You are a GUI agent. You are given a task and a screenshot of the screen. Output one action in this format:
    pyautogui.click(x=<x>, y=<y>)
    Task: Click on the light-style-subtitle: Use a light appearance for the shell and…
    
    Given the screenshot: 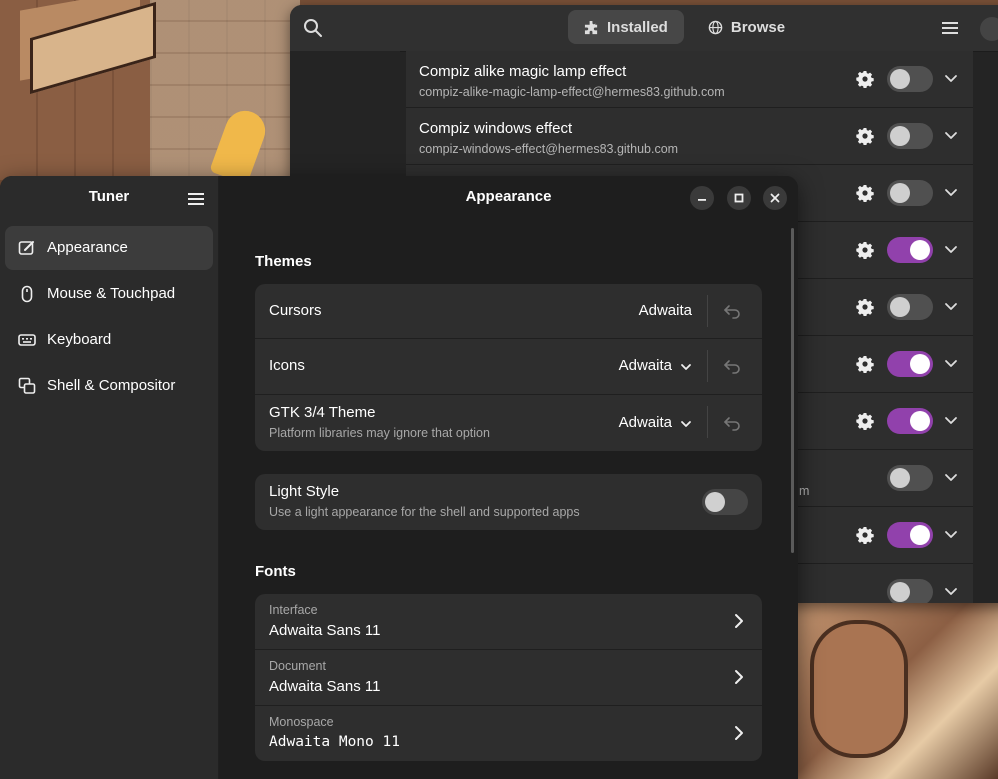 What is the action you would take?
    pyautogui.click(x=424, y=512)
    